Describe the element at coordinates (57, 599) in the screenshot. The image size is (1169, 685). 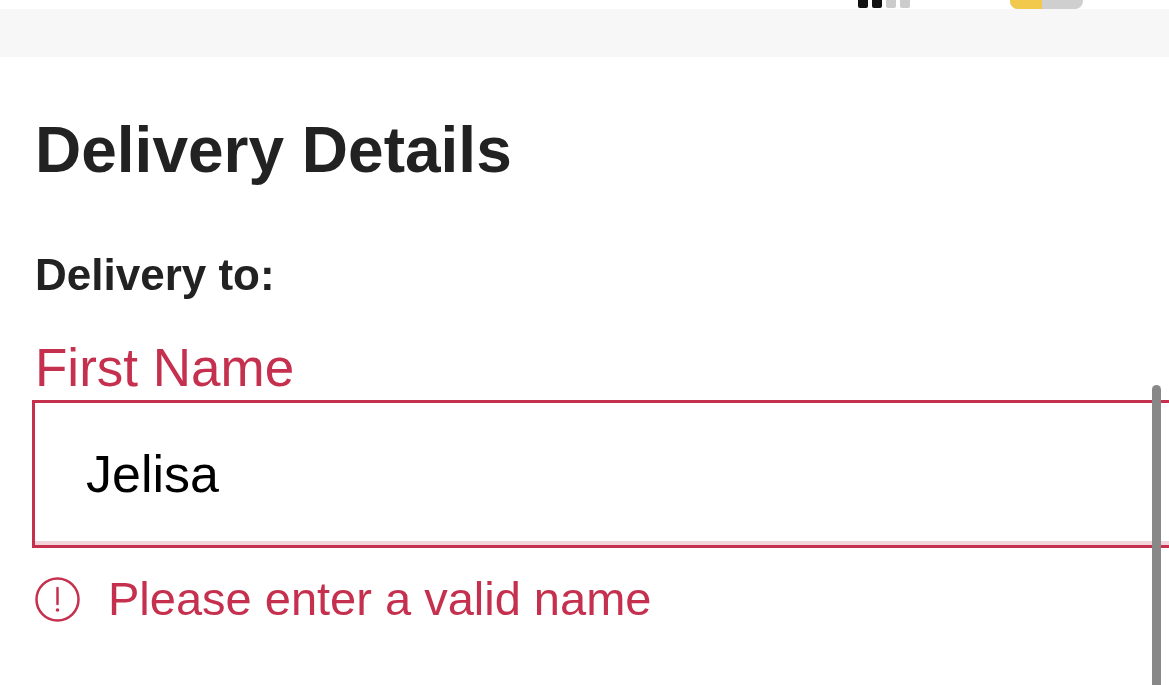
I see `warning-icon` at that location.